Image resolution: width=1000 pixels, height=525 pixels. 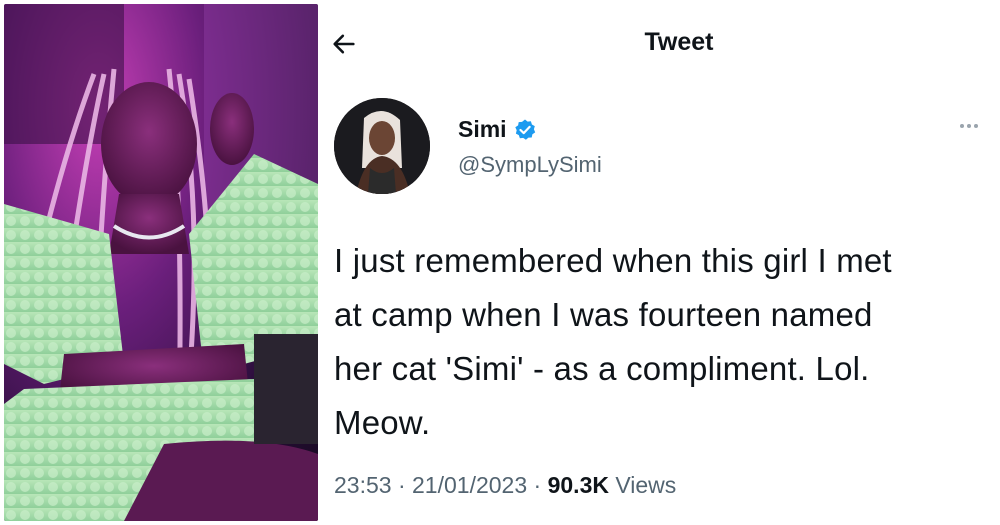 I want to click on tweet-header: Tweet, so click(x=659, y=40).